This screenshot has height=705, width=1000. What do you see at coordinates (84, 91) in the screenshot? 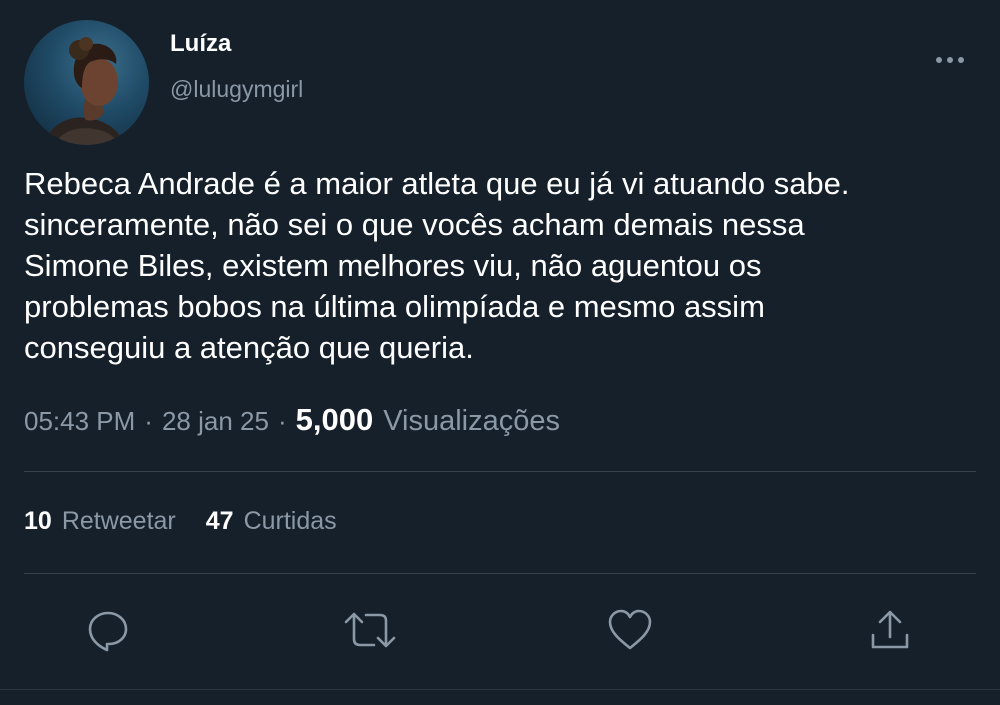
I see `avatar-image` at bounding box center [84, 91].